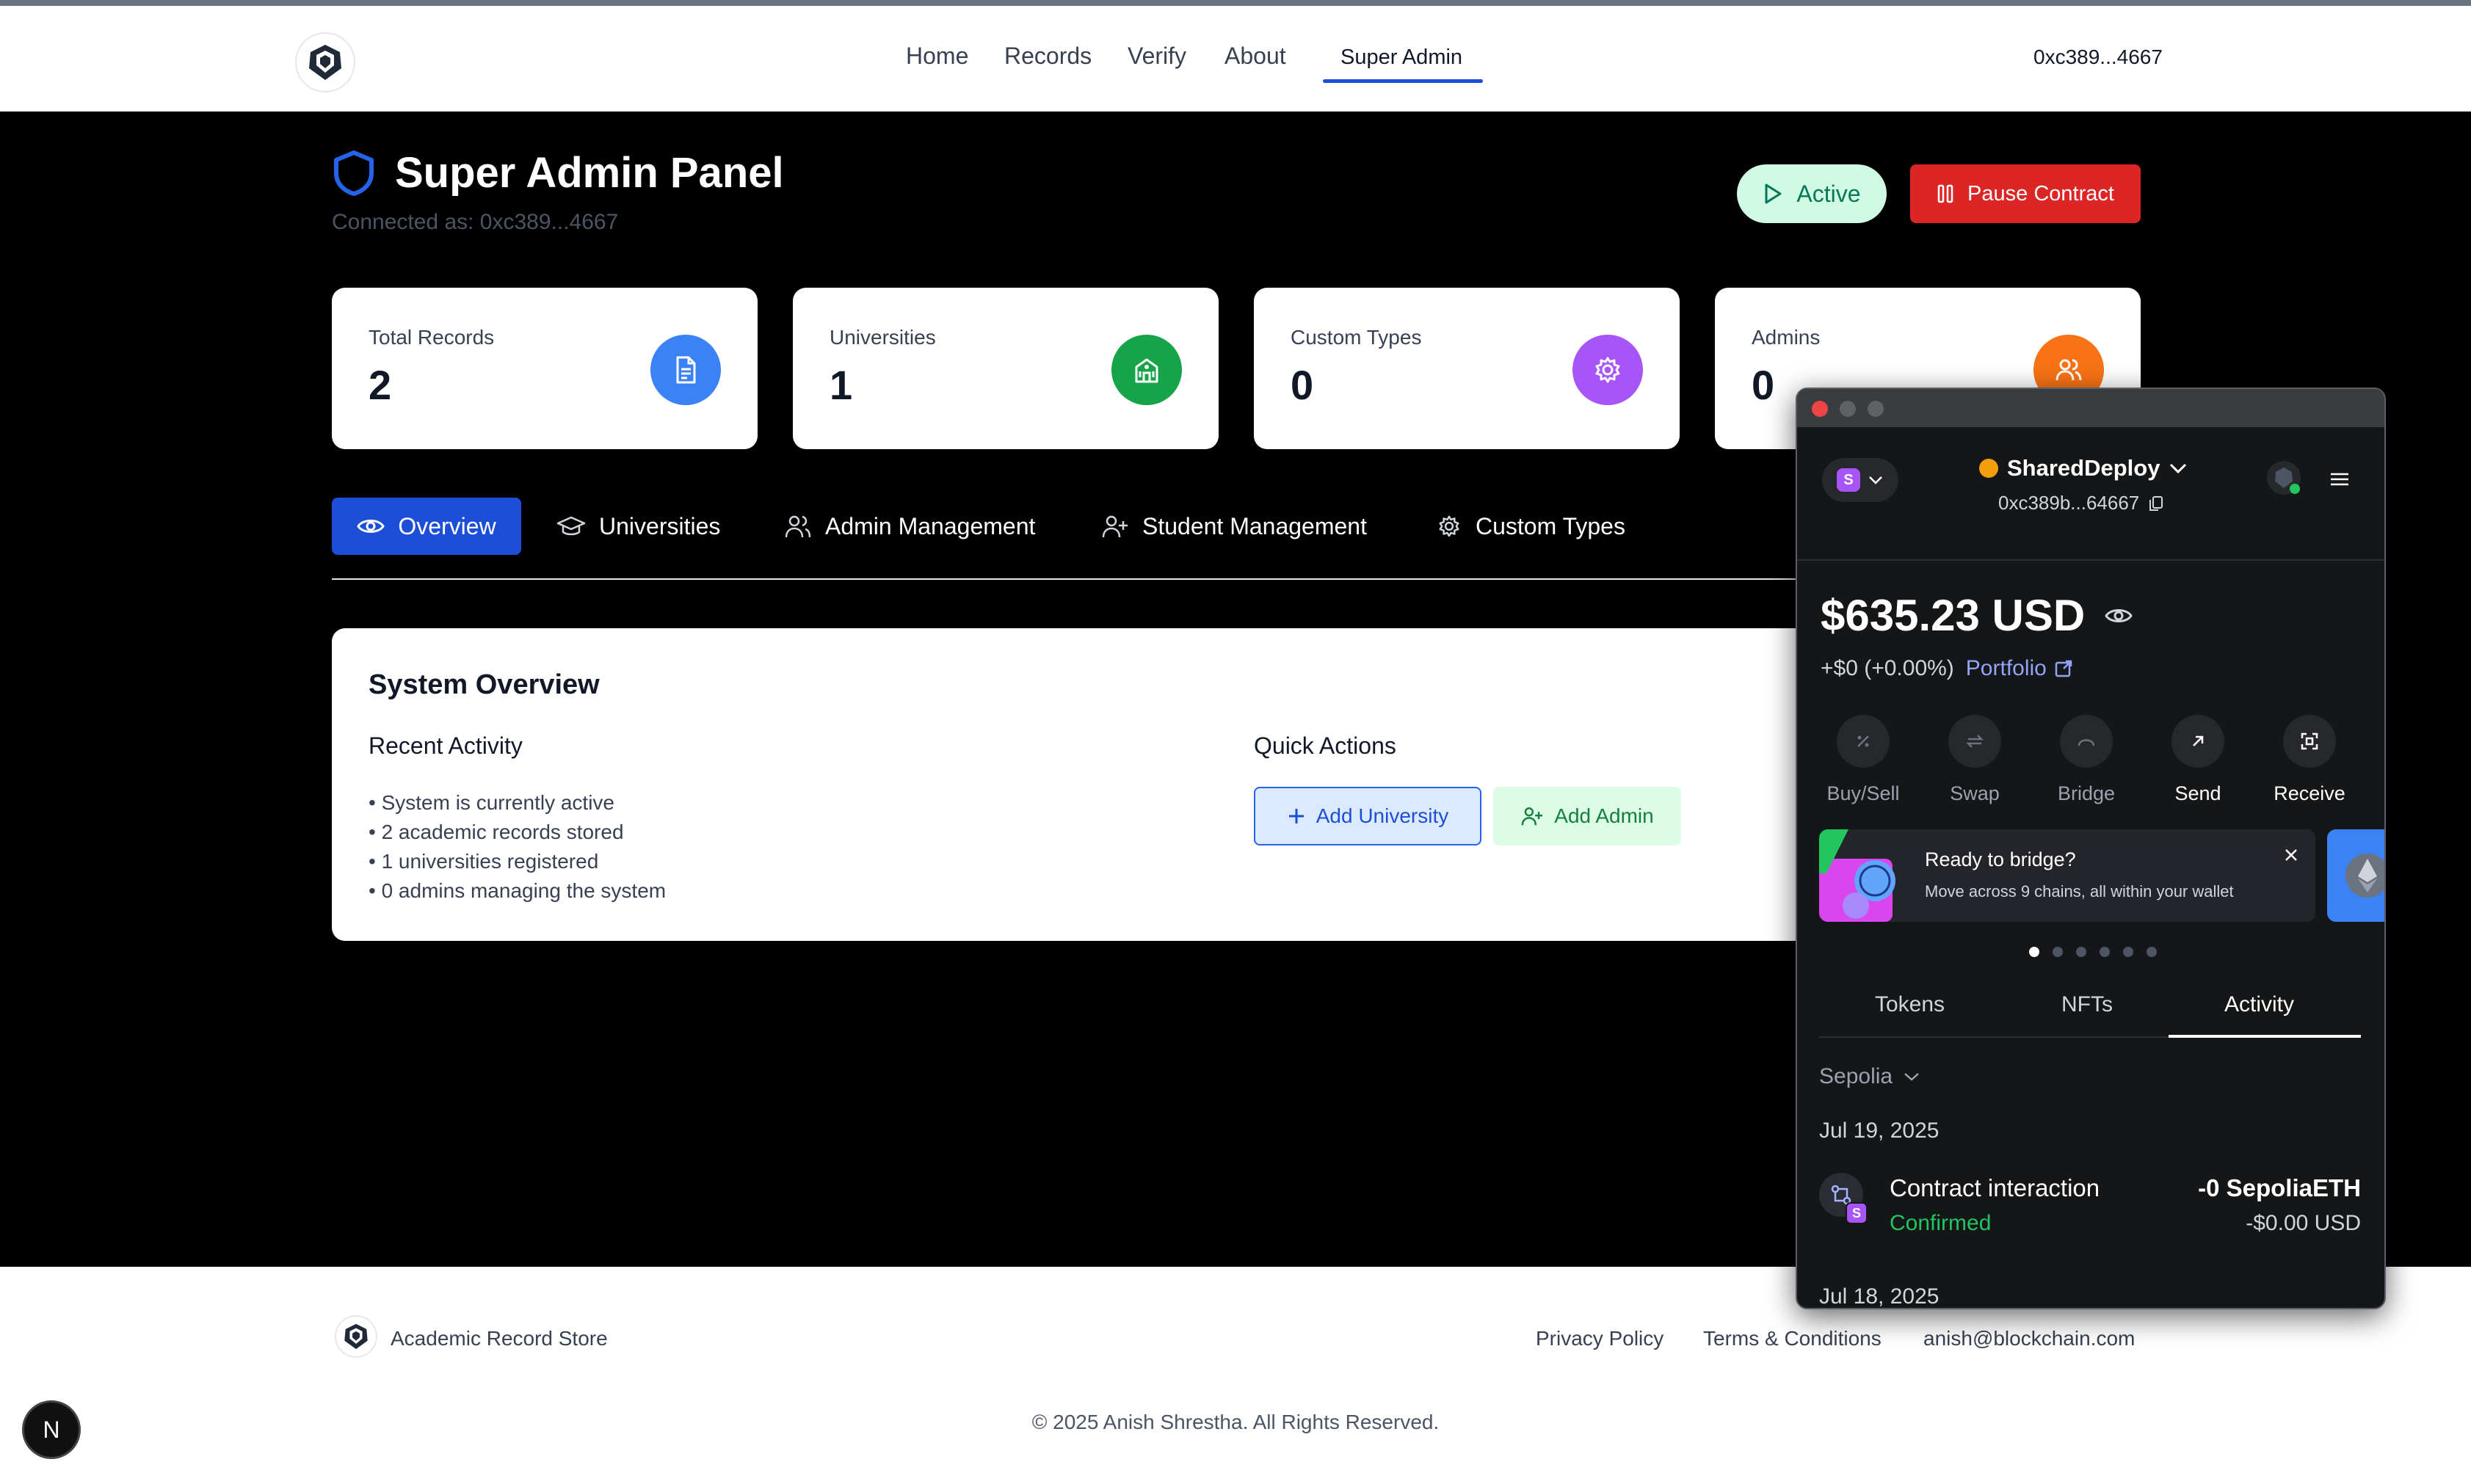 The image size is (2471, 1484). I want to click on tabs-divider, so click(1066, 579).